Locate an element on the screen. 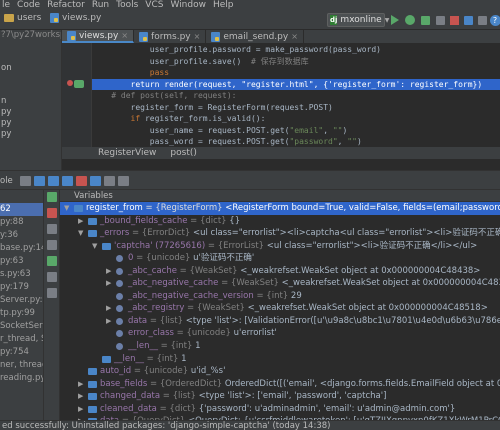 This screenshot has width=500, height=430. frame-item: py:754 is located at coordinates (21, 352).